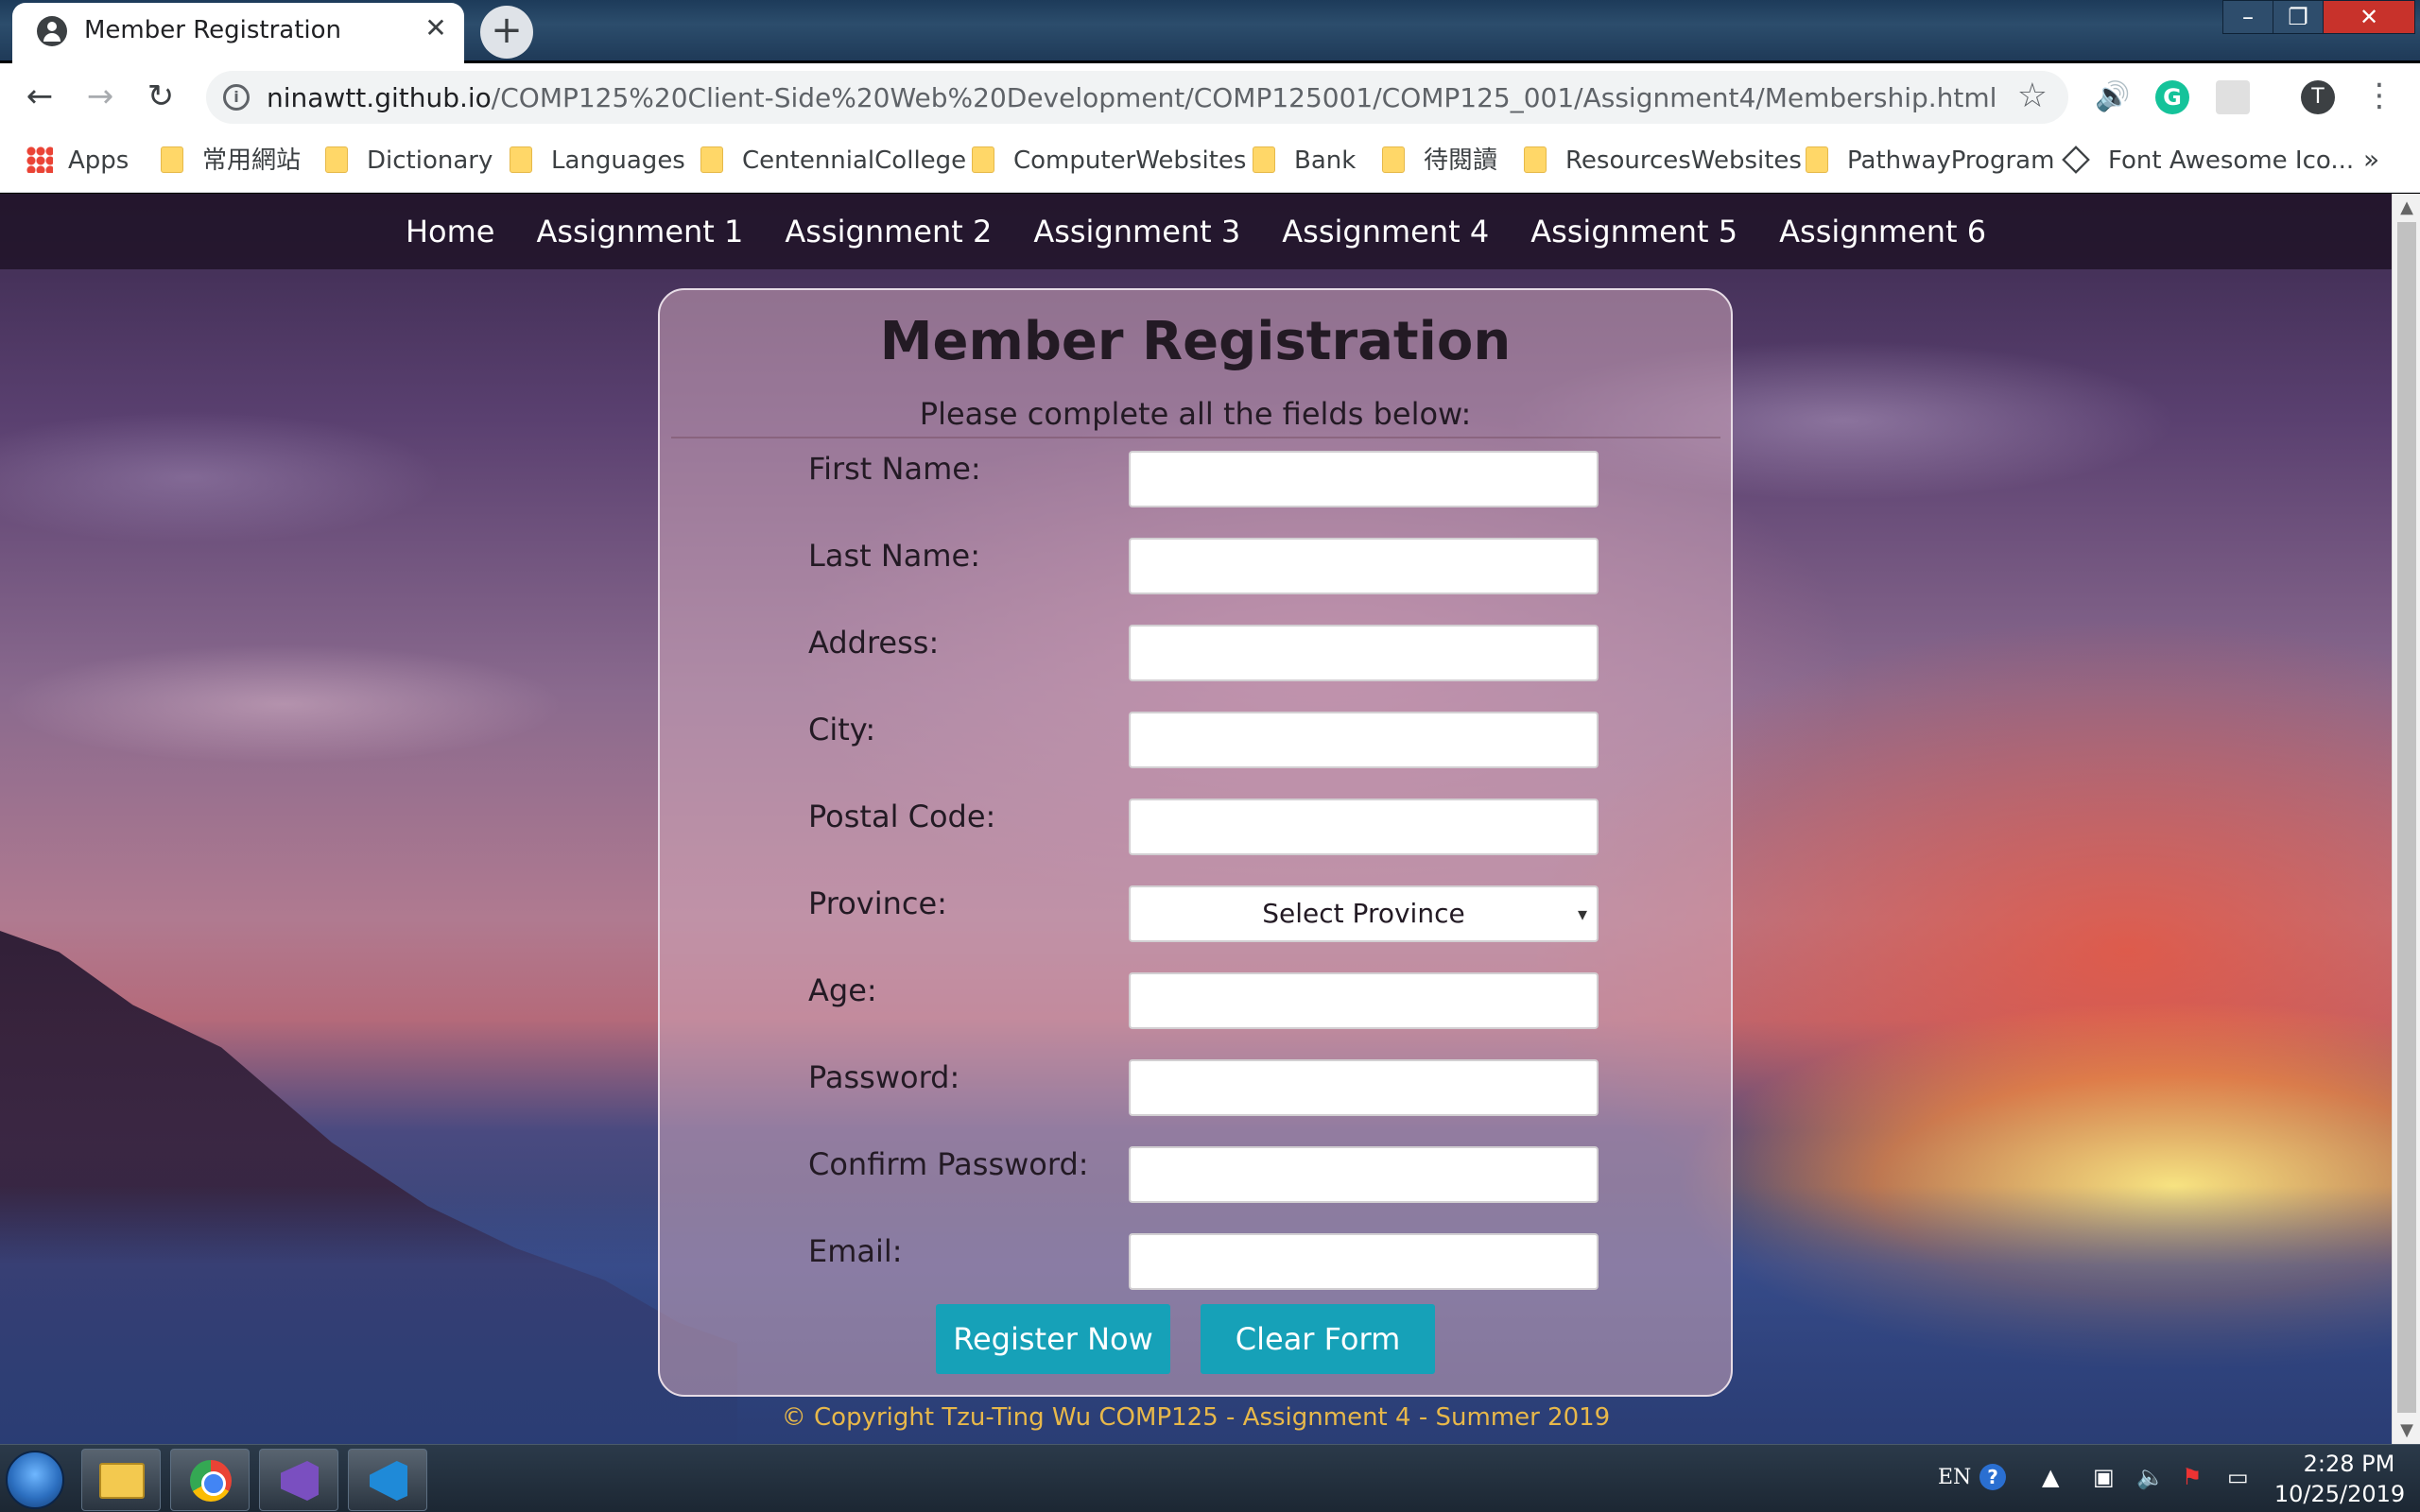  I want to click on browser-menu-icon: ⋮, so click(2379, 95).